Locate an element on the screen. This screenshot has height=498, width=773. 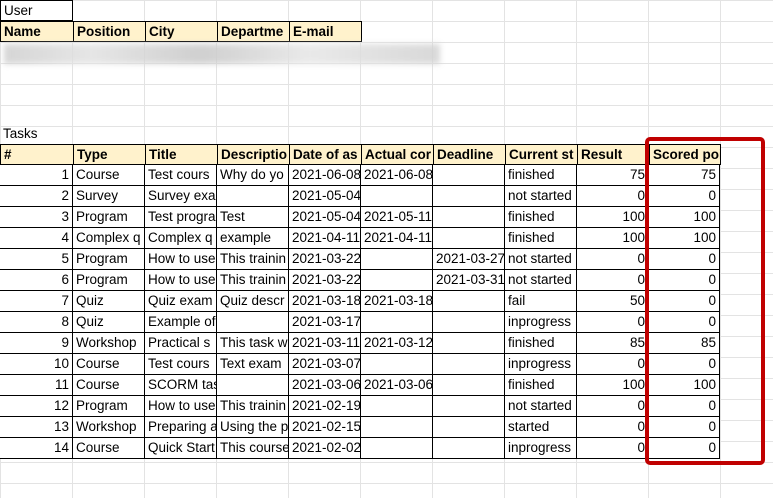
tasks-header-cell: Date of as is located at coordinates (325, 154).